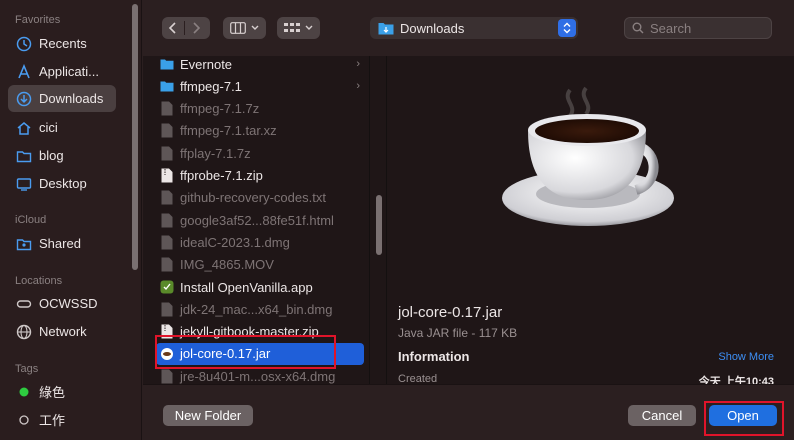 The image size is (794, 440). I want to click on sidebar-item-label: blog, so click(51, 155).